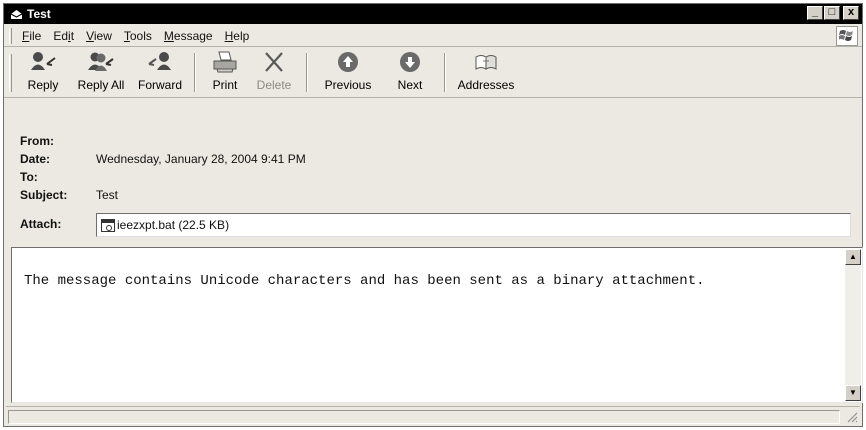 The image size is (866, 430). I want to click on attachment-field: ieezxpt.bat (22.5 KB), so click(473, 225).